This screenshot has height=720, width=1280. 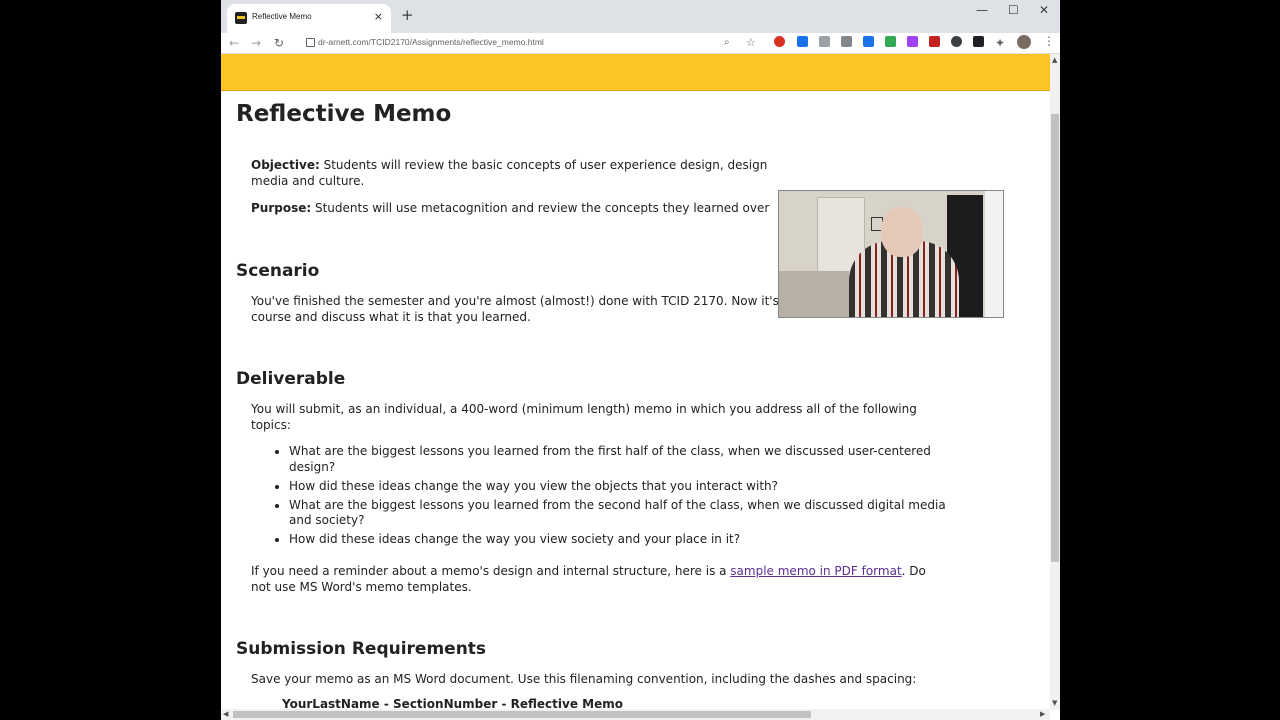 What do you see at coordinates (1044, 10) in the screenshot?
I see `close-window-button: ✕` at bounding box center [1044, 10].